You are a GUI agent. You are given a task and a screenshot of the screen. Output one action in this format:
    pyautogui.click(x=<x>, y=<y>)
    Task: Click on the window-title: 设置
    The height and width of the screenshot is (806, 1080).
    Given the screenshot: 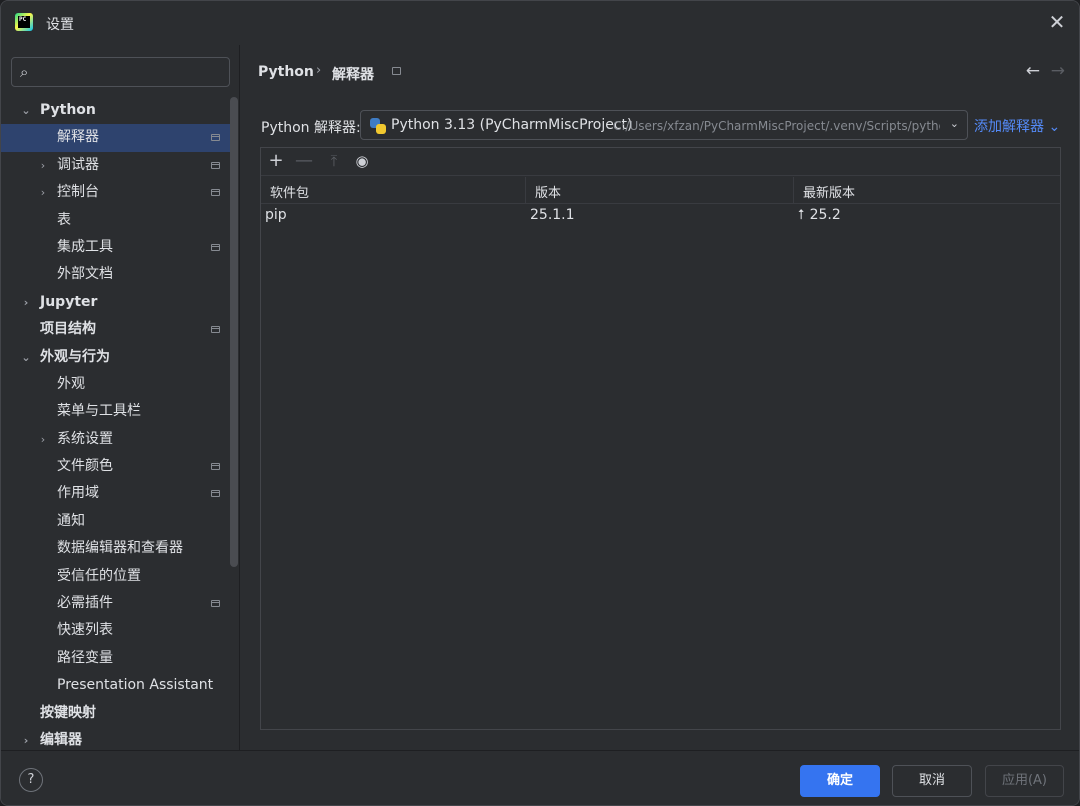 What is the action you would take?
    pyautogui.click(x=60, y=25)
    